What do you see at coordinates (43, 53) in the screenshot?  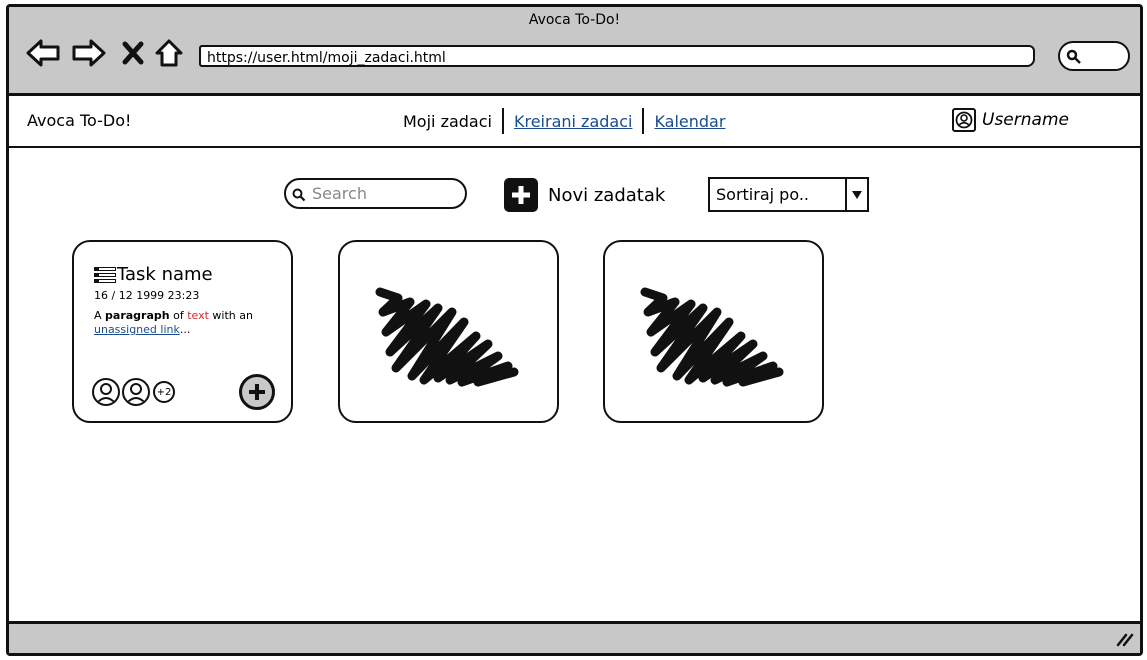 I see `back-arrow-icon` at bounding box center [43, 53].